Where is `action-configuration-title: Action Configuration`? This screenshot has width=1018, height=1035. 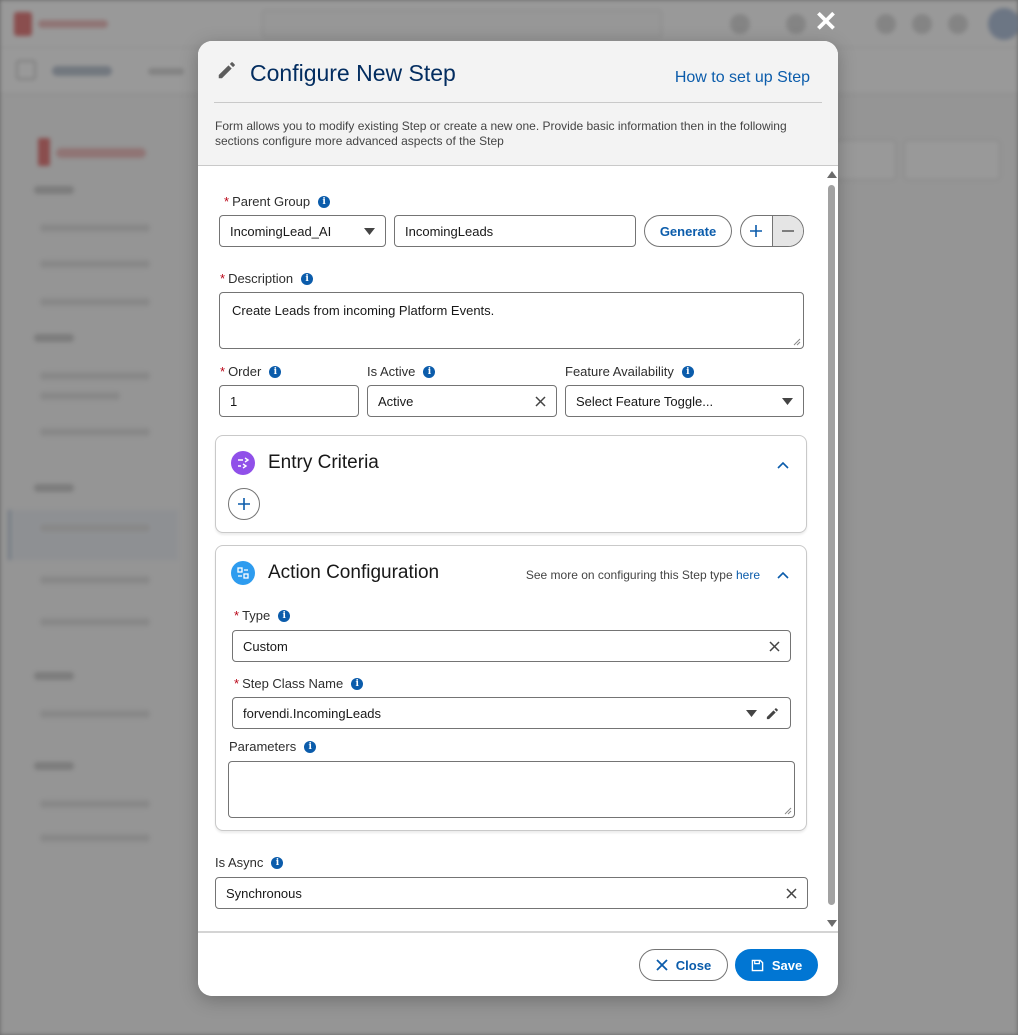
action-configuration-title: Action Configuration is located at coordinates (354, 572).